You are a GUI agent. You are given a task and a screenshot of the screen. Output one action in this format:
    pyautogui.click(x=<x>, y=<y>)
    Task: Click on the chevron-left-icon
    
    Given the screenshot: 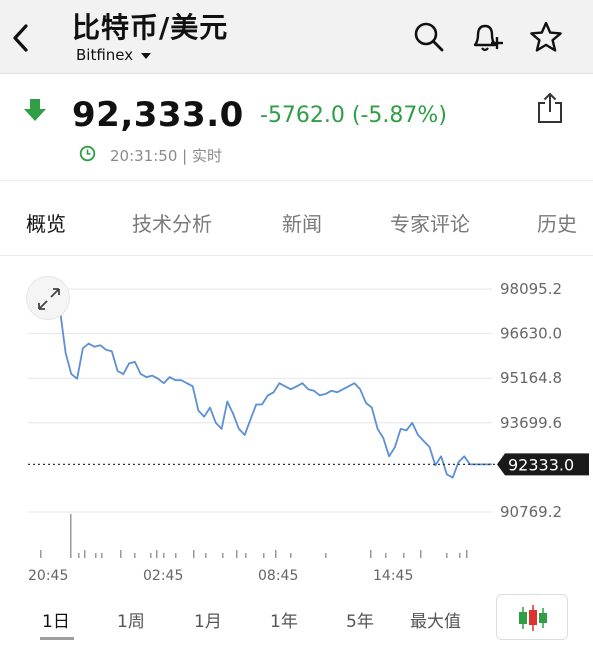 What is the action you would take?
    pyautogui.click(x=20, y=38)
    